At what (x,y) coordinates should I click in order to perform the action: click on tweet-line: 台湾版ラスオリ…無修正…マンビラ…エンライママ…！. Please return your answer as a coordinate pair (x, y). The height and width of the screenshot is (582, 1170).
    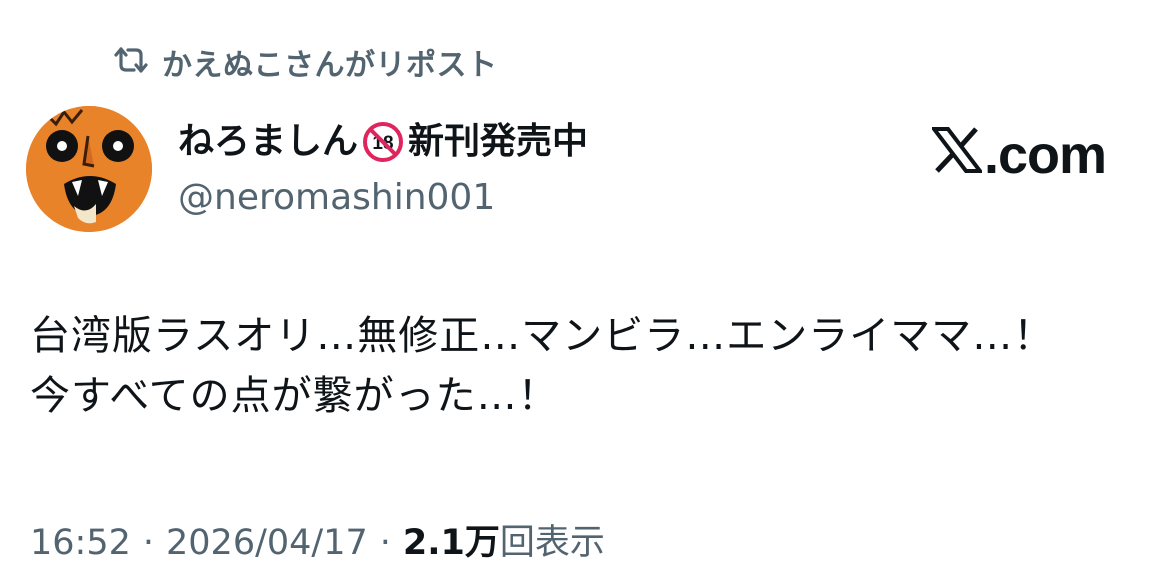
    Looking at the image, I should click on (542, 336).